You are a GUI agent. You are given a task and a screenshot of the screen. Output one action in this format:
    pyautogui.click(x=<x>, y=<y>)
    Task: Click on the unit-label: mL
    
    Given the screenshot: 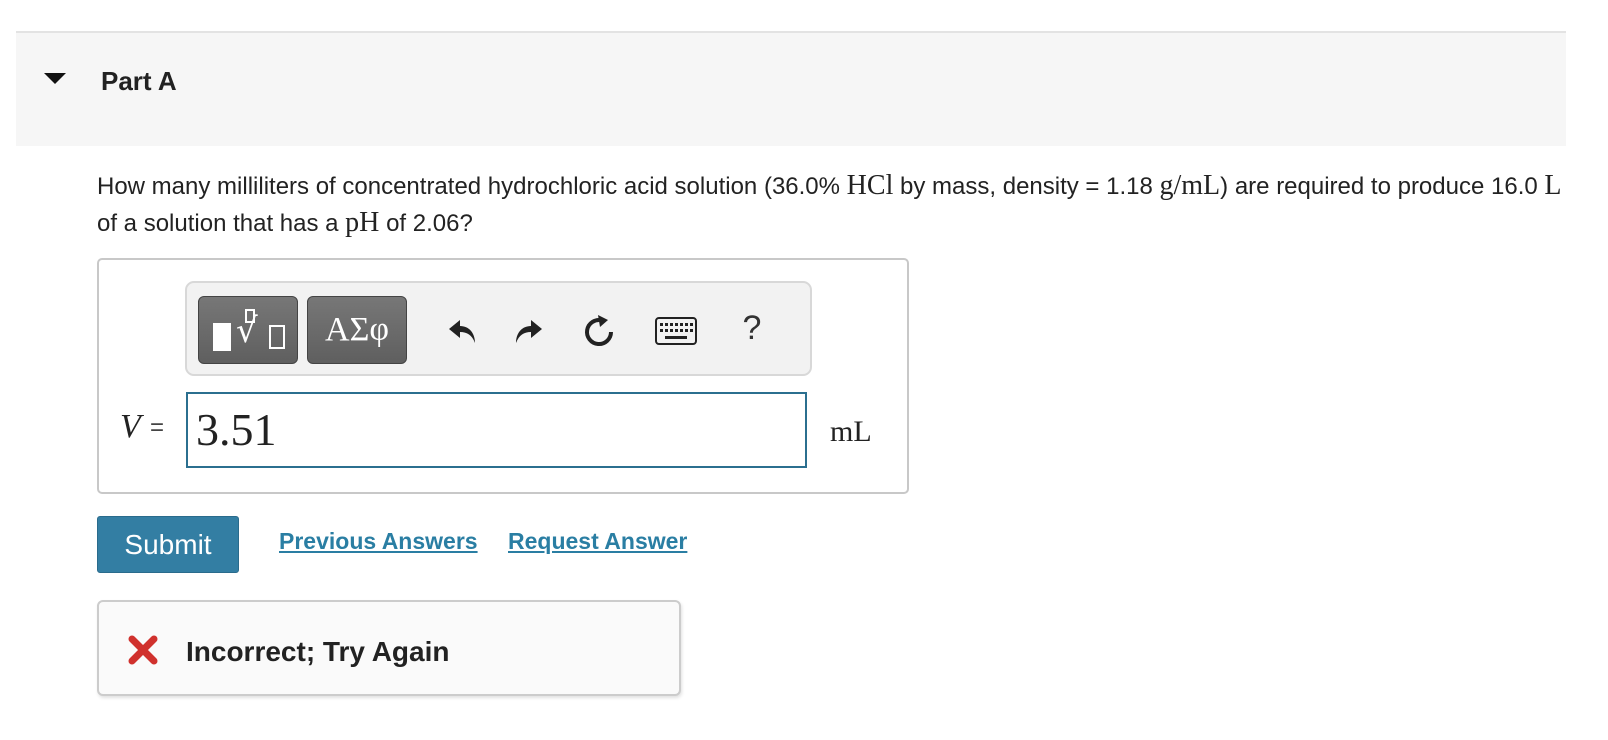 What is the action you would take?
    pyautogui.click(x=851, y=431)
    